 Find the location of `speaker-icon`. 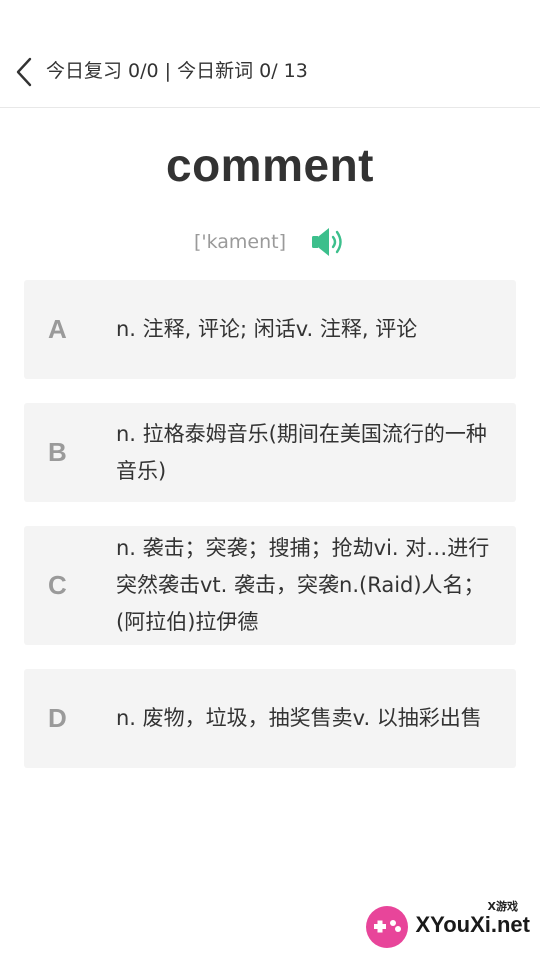

speaker-icon is located at coordinates (328, 242).